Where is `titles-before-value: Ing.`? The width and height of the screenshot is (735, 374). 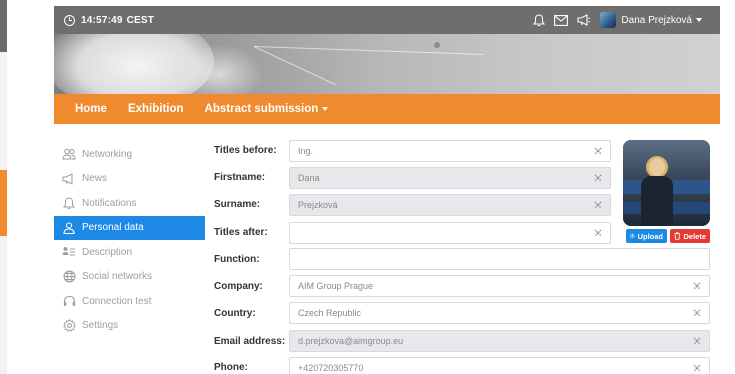 titles-before-value: Ing. is located at coordinates (306, 151).